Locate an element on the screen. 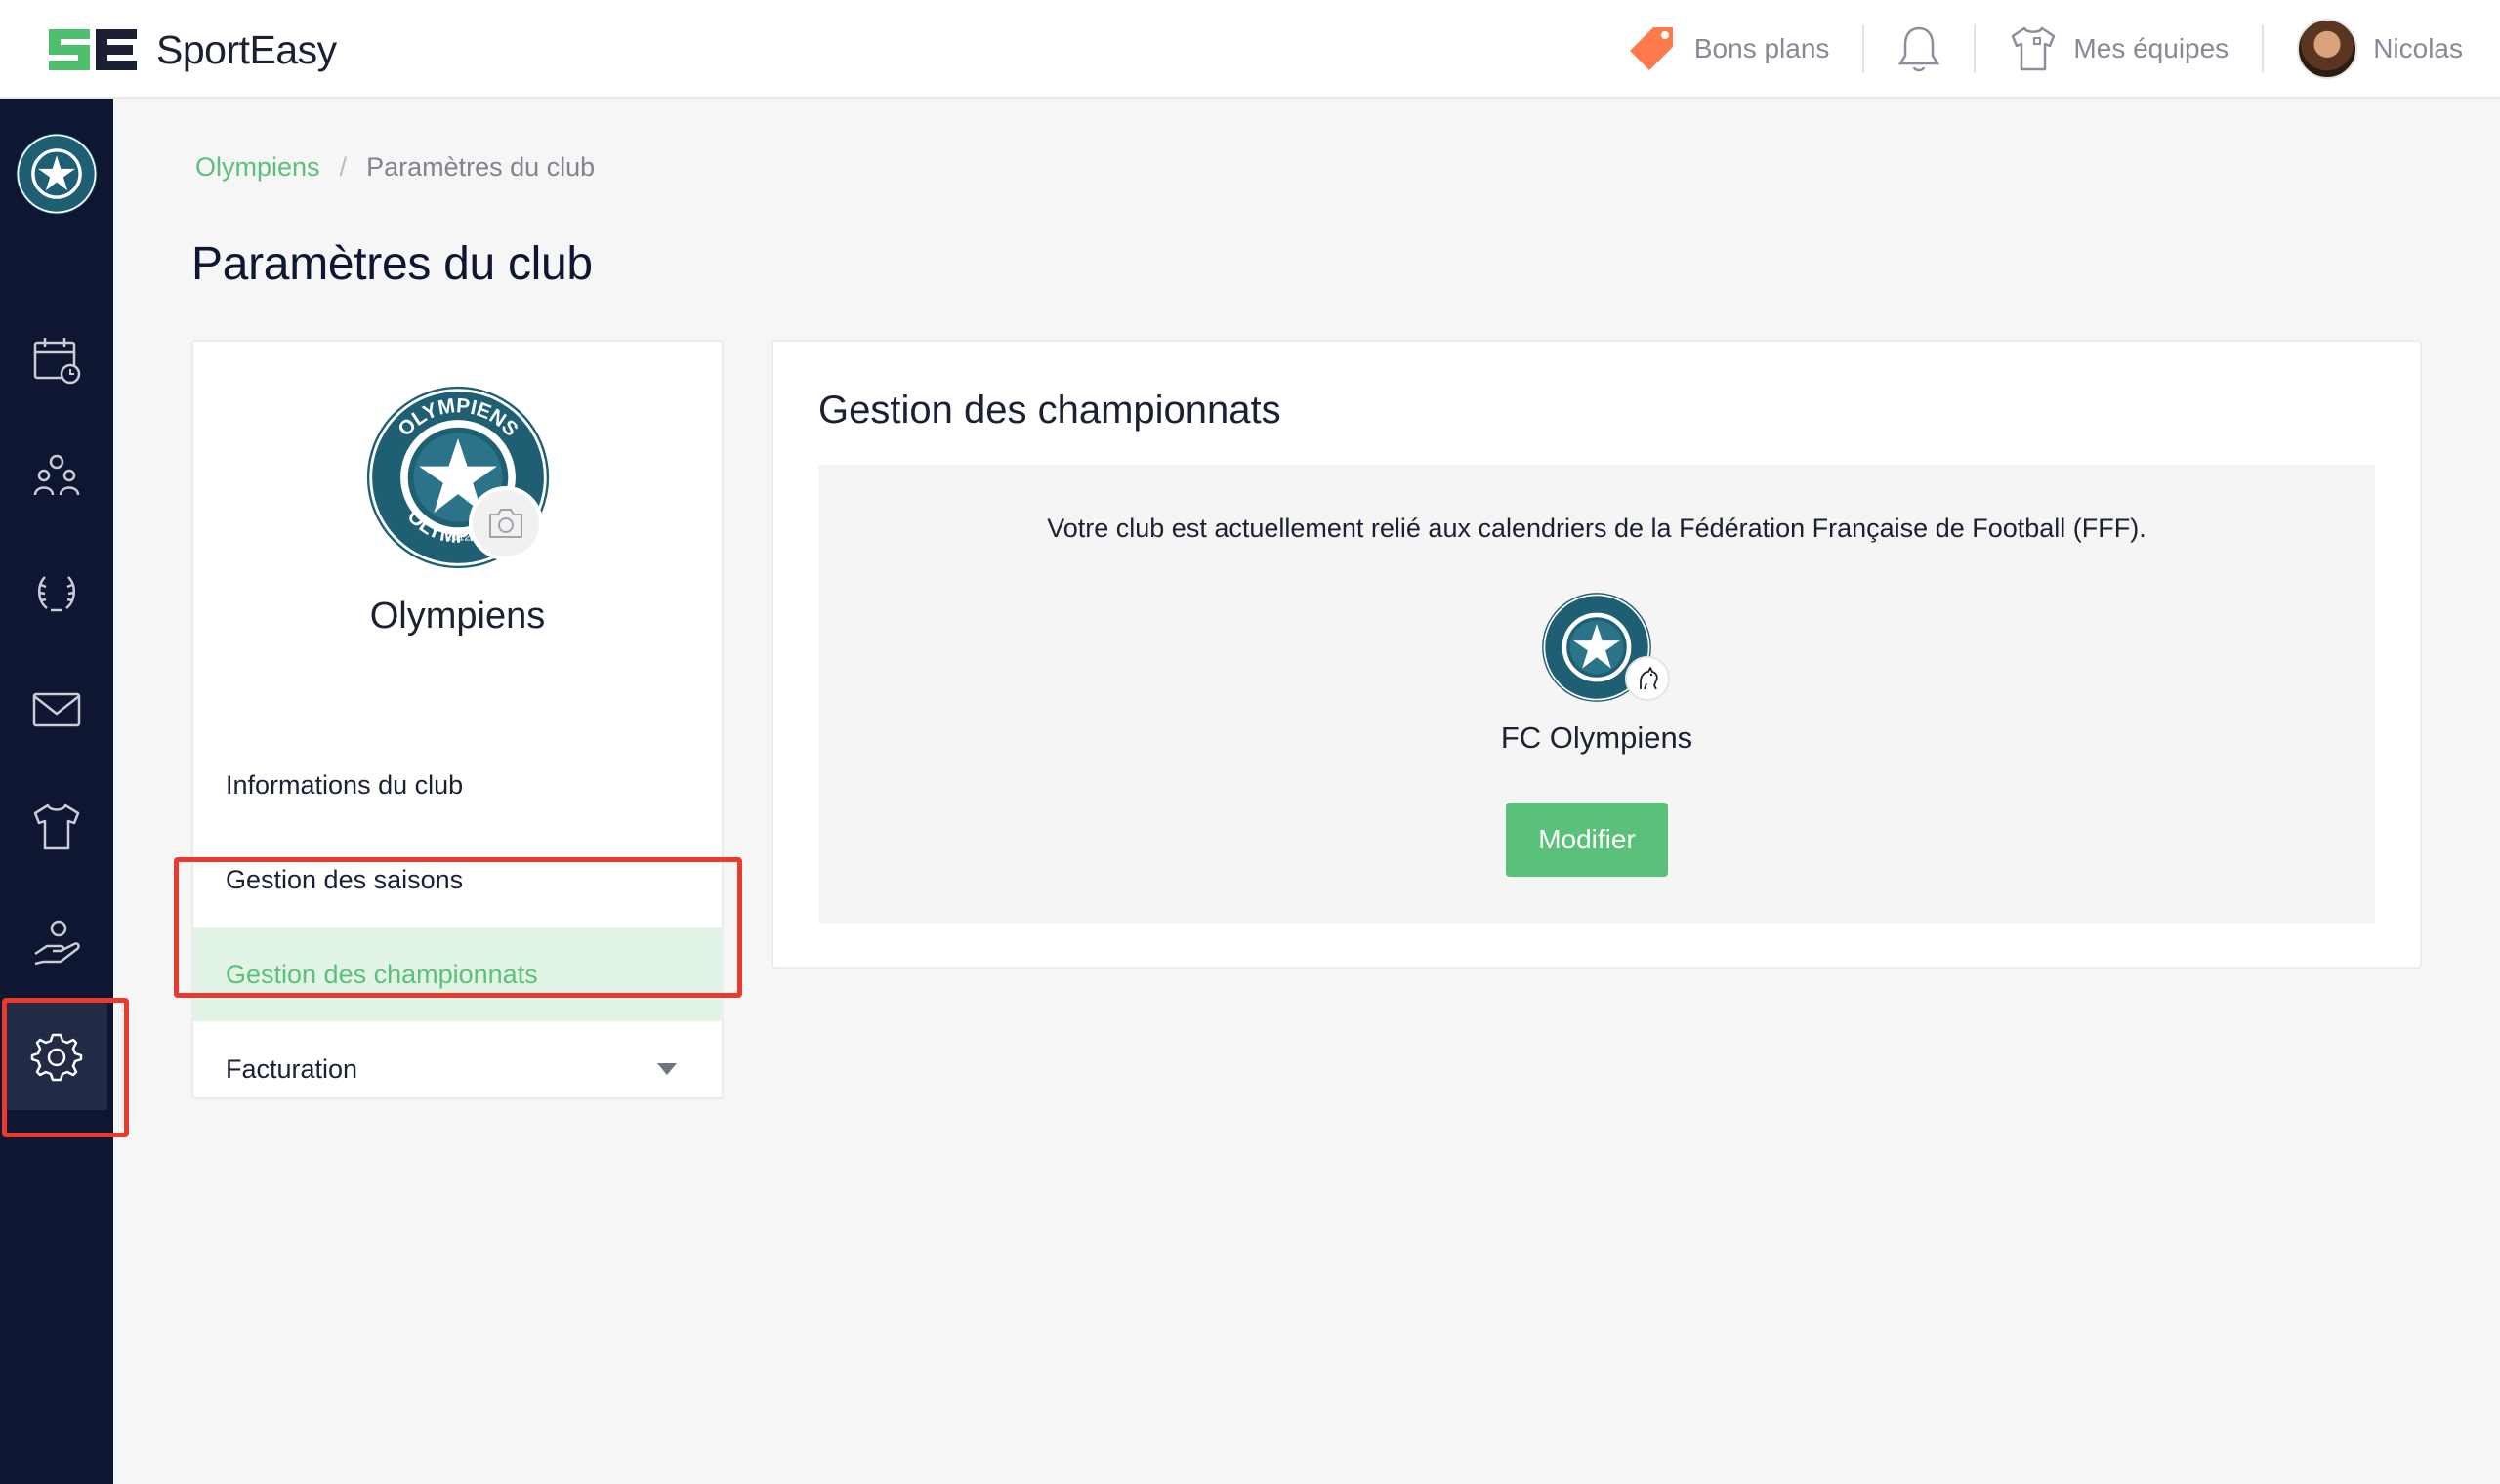 The image size is (2500, 1484). club-name: Olympiens is located at coordinates (457, 617).